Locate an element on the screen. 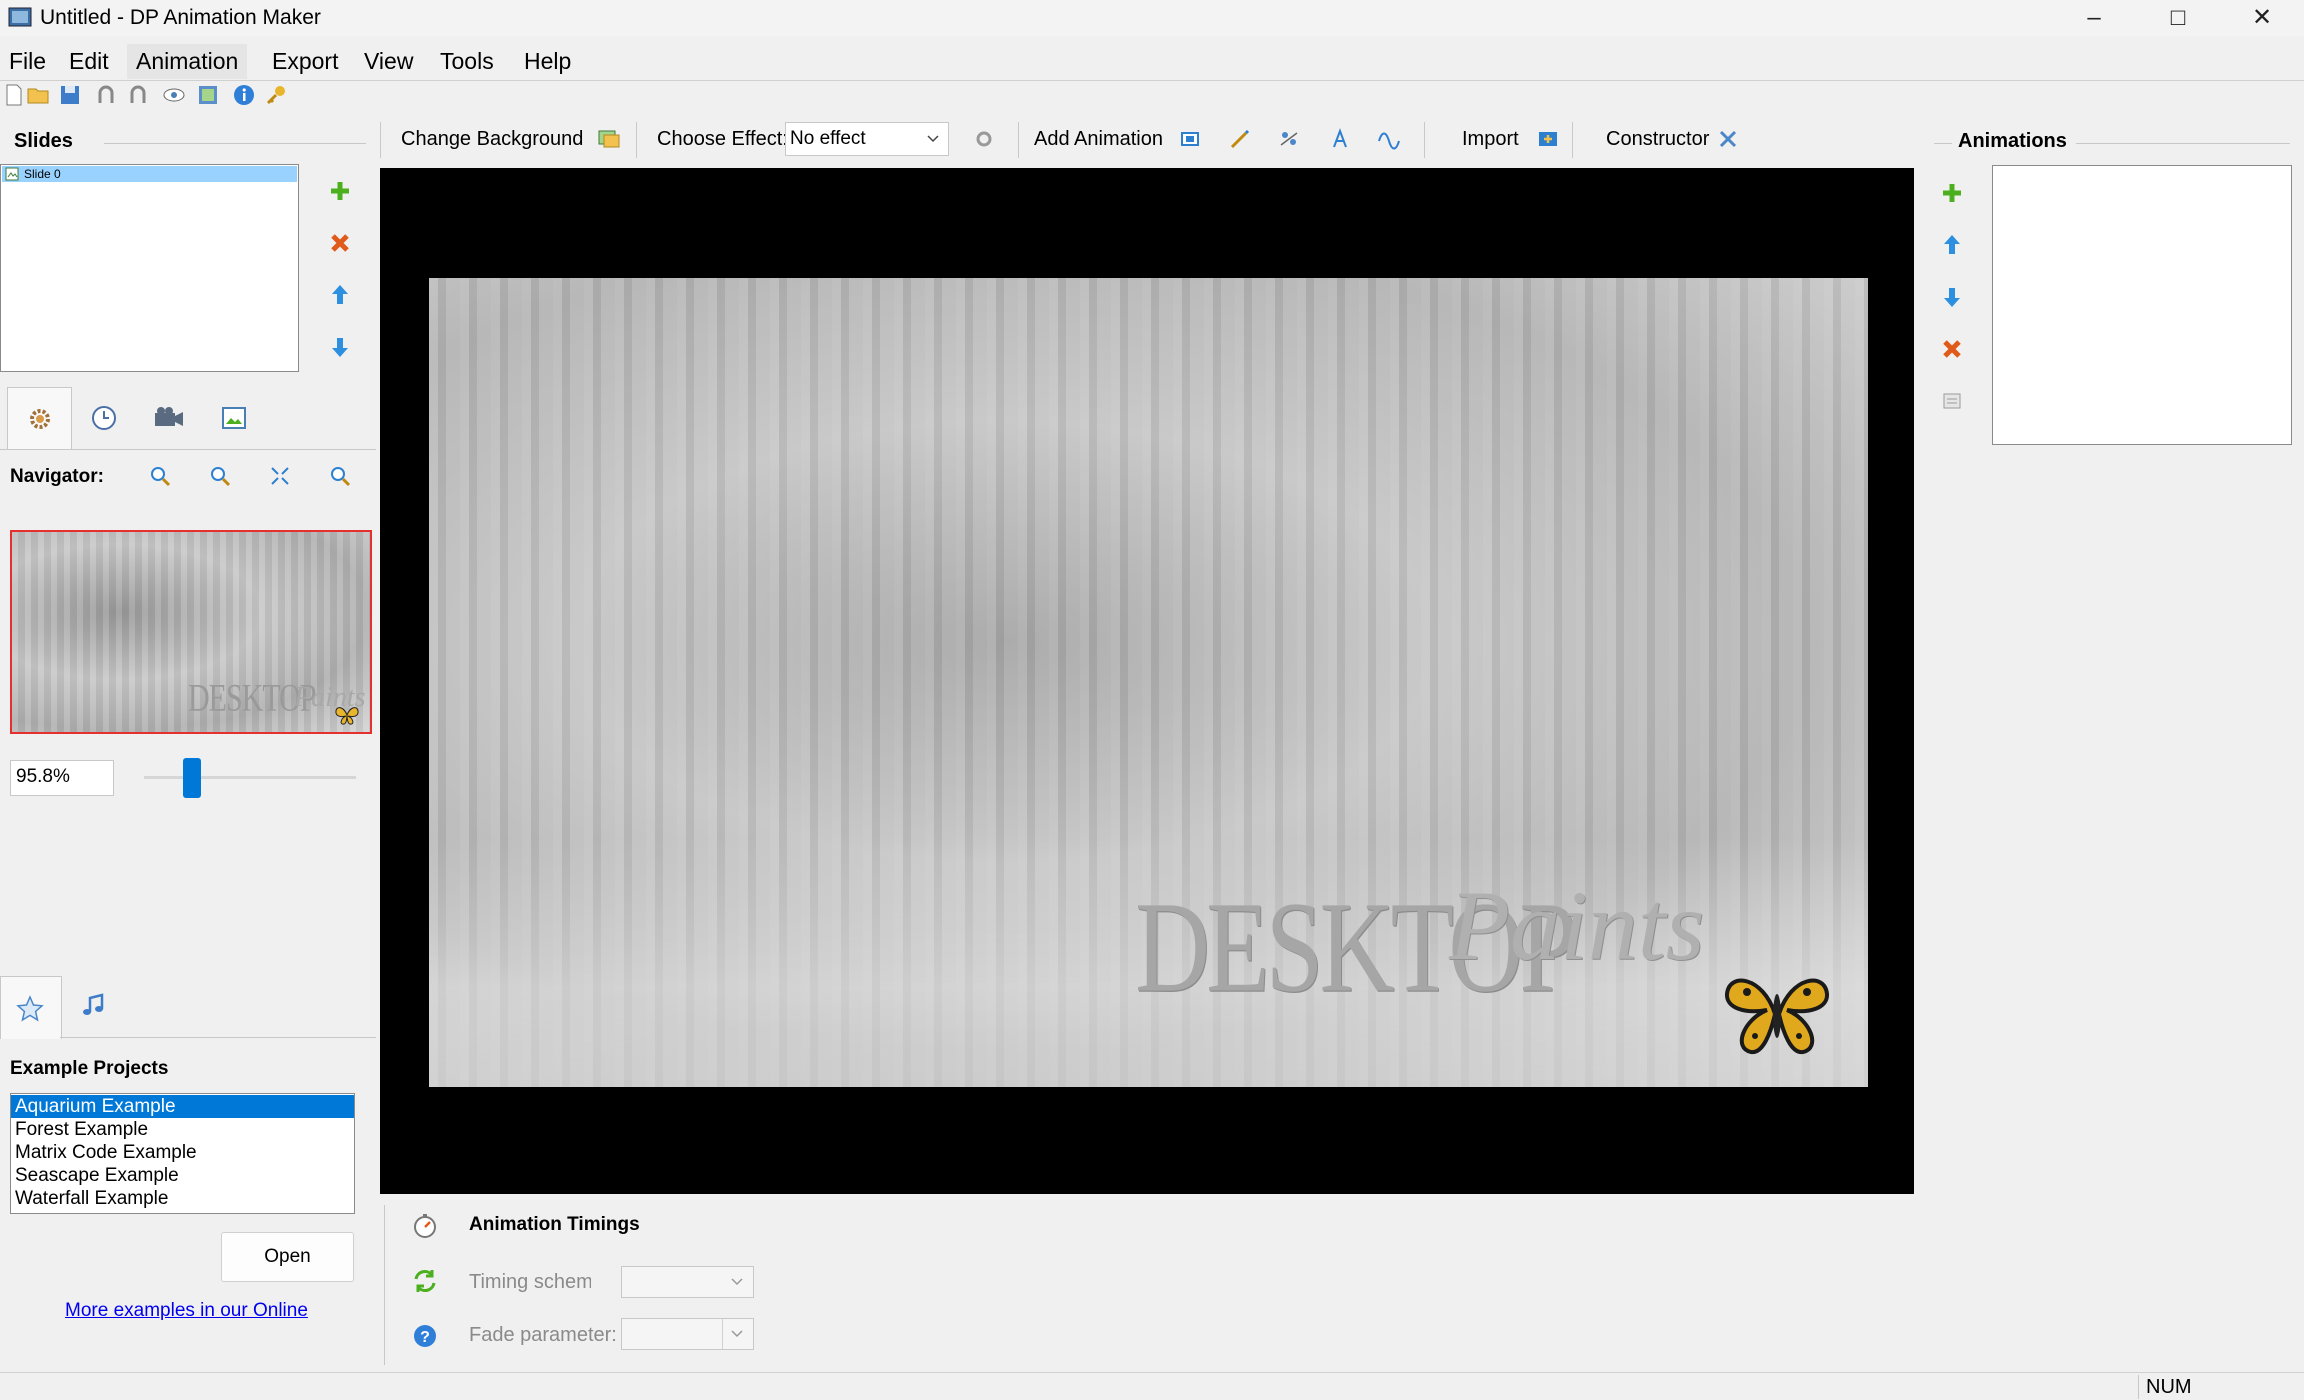 Image resolution: width=2304 pixels, height=1400 pixels. zoom-slider-thumb is located at coordinates (191, 778).